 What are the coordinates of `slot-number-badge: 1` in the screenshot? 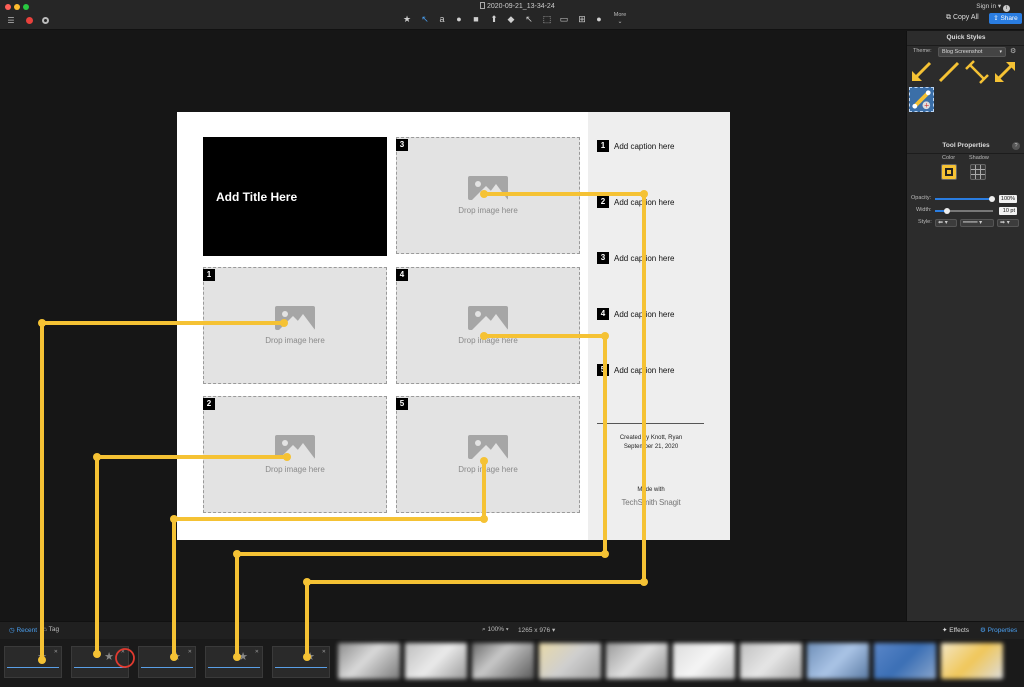 It's located at (209, 275).